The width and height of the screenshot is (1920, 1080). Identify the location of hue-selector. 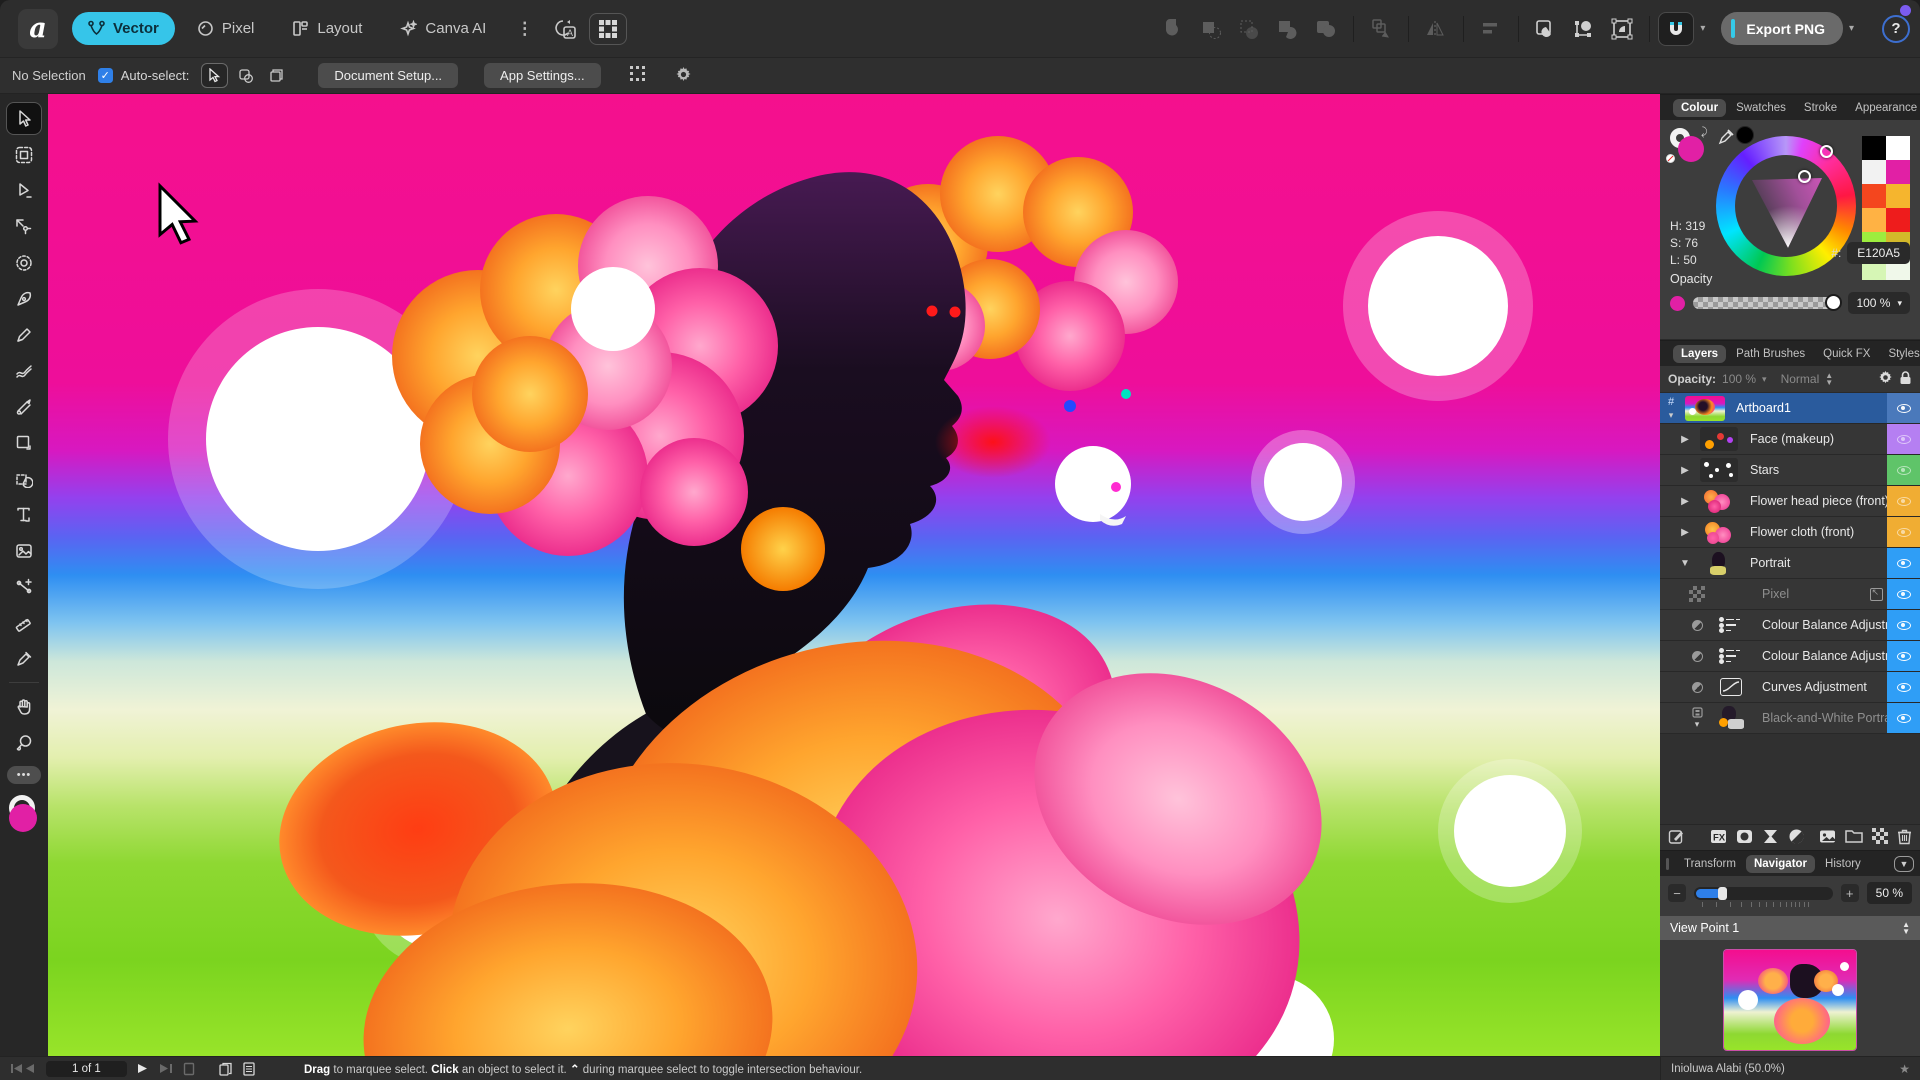
(1826, 151).